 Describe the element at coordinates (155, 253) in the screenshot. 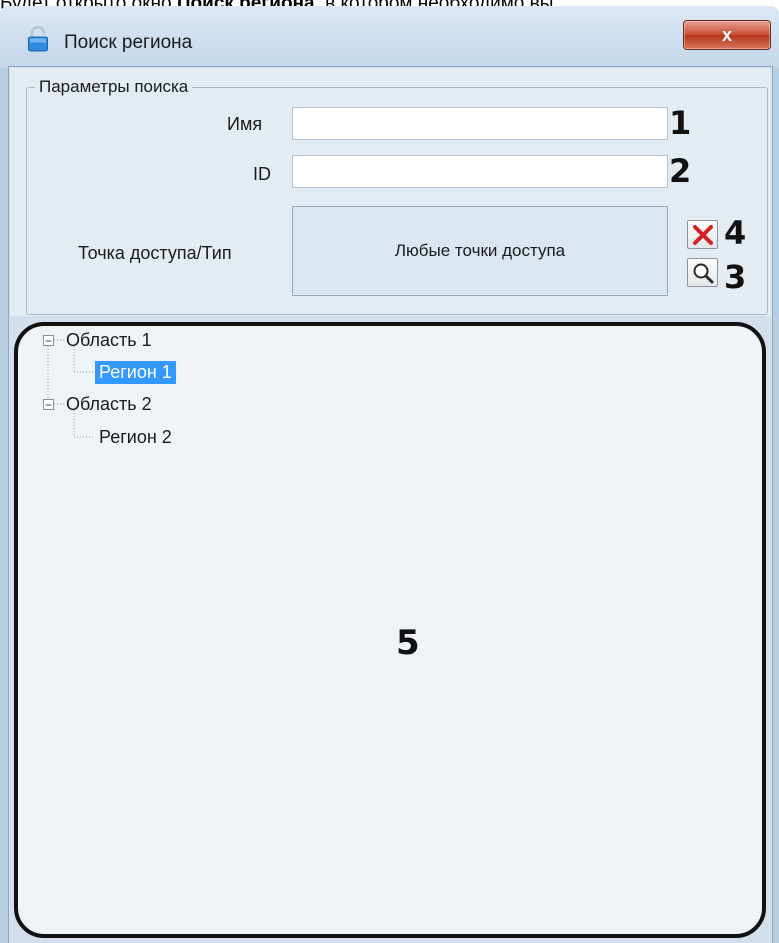

I see `access-point-label: Точка доступа/Тип` at that location.